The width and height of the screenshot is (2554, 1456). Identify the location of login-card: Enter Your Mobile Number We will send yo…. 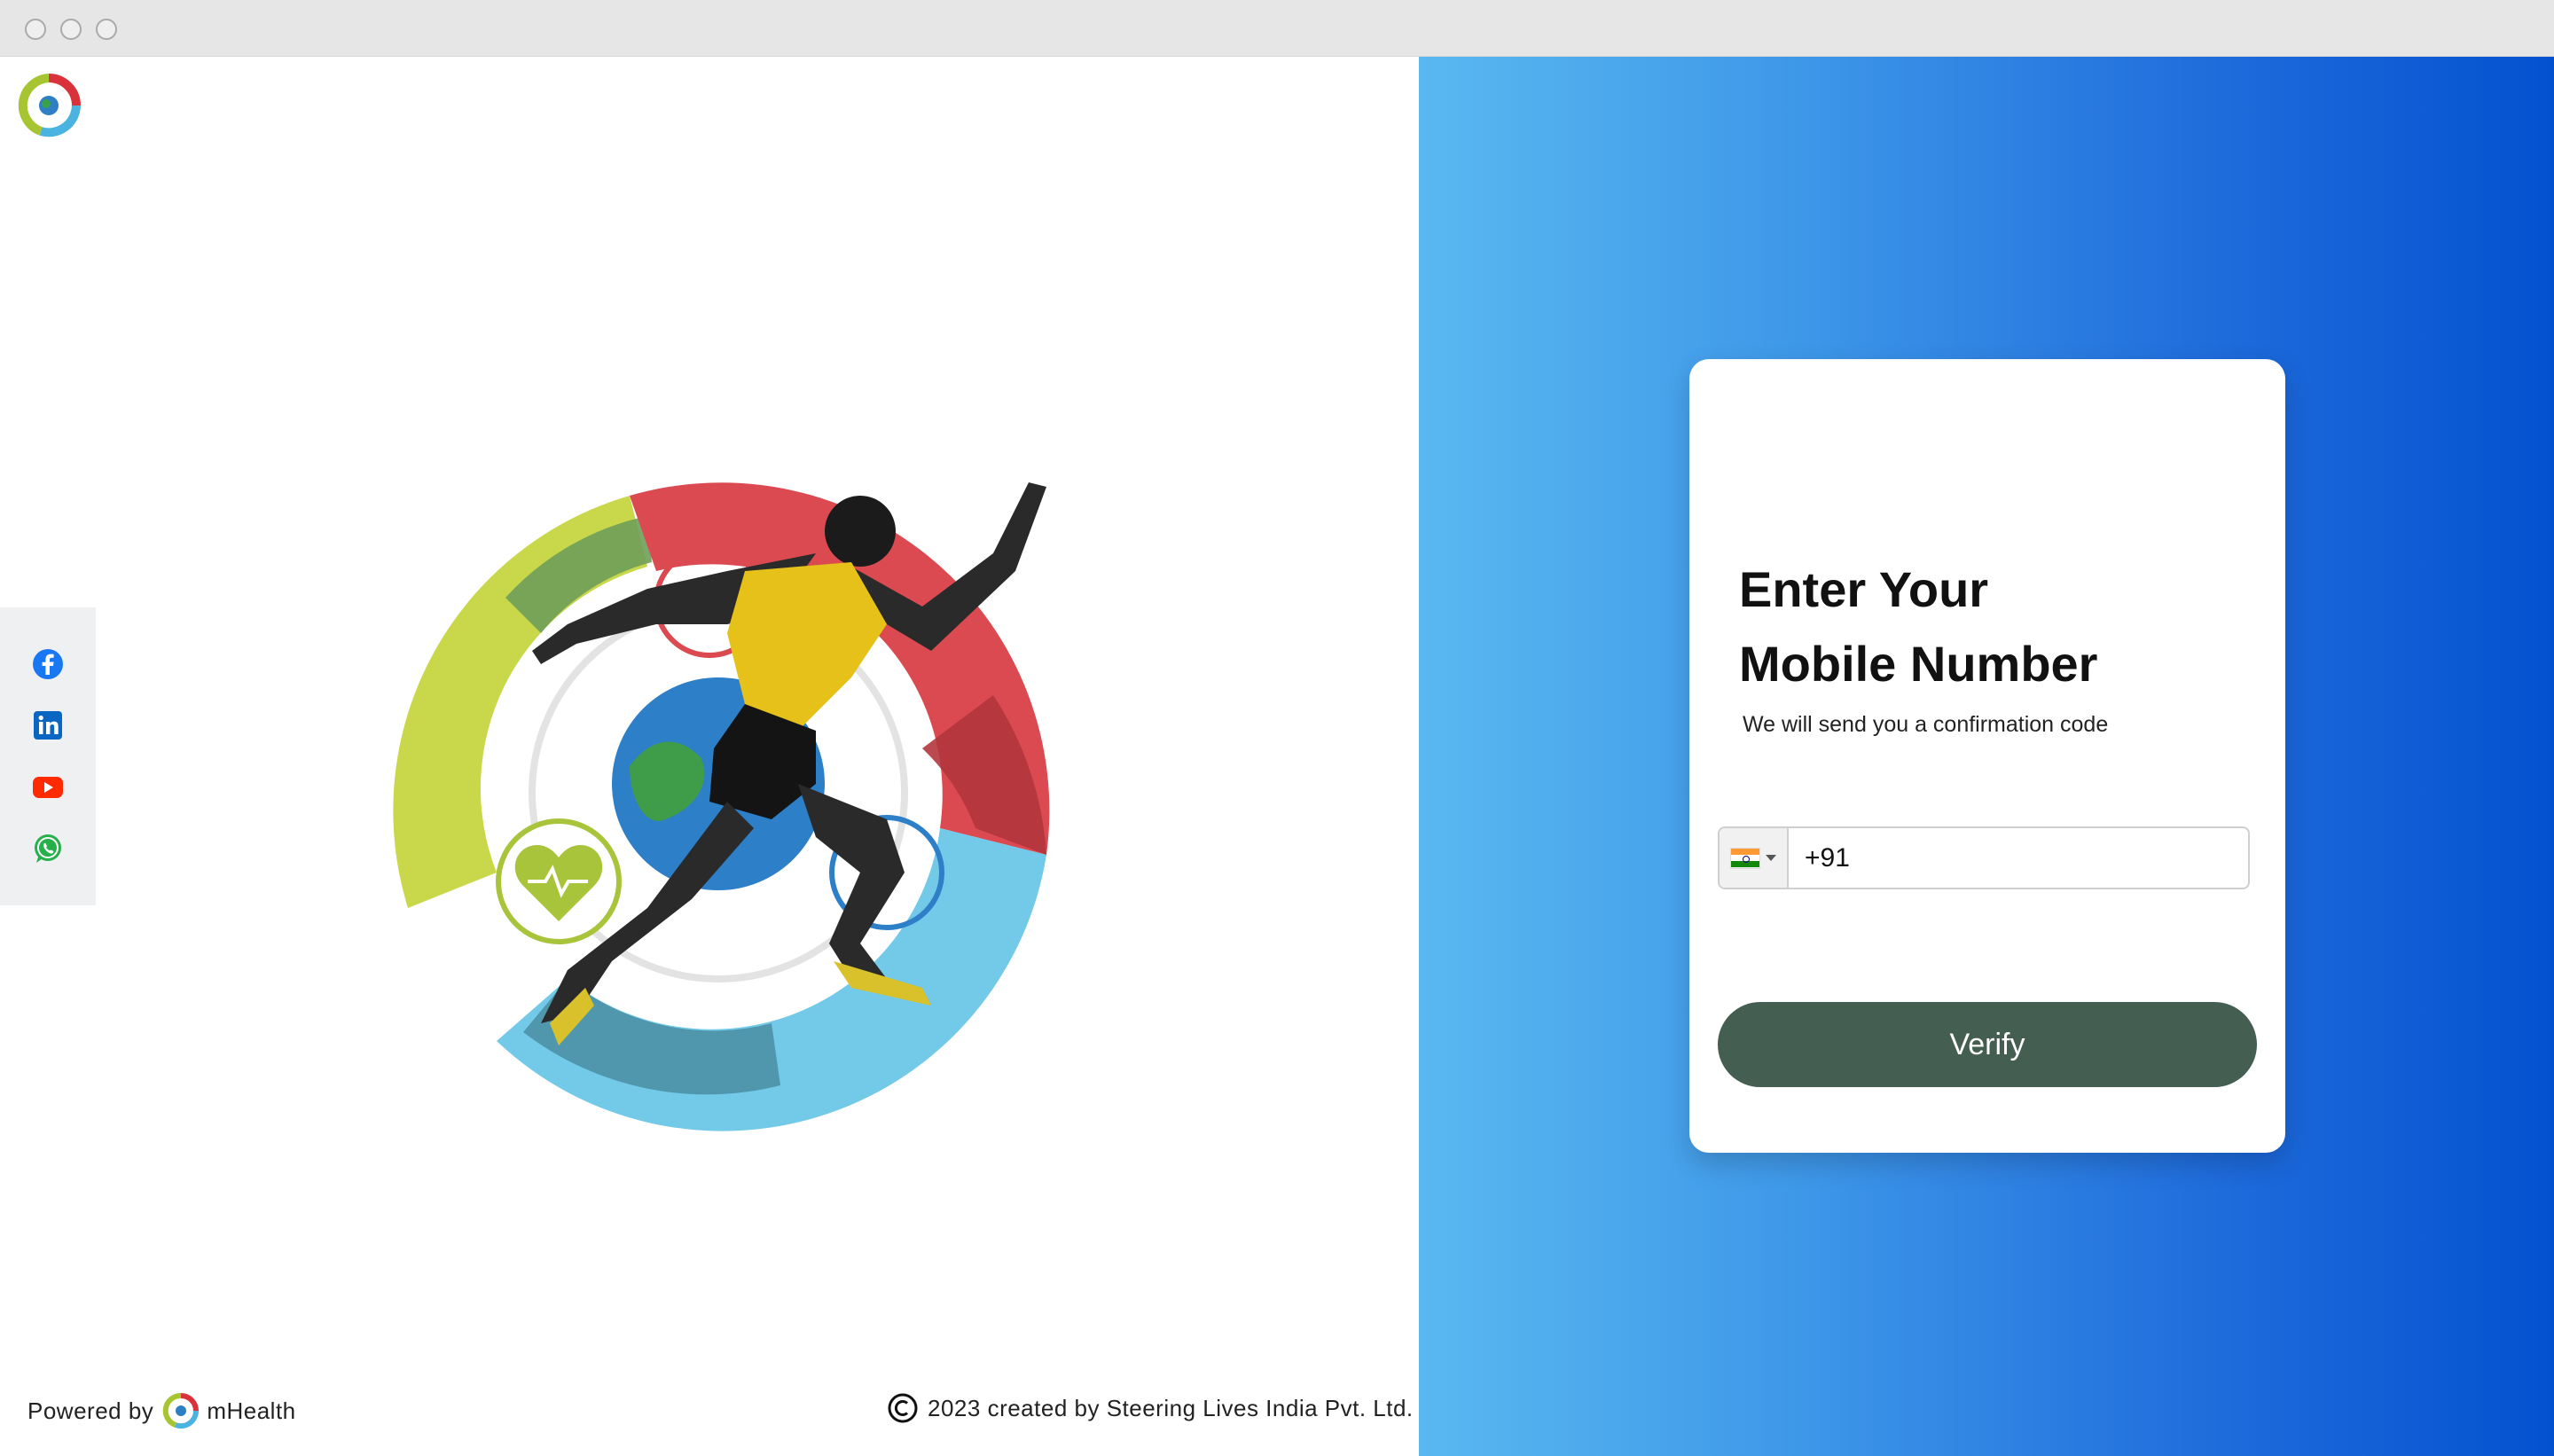
(1987, 756).